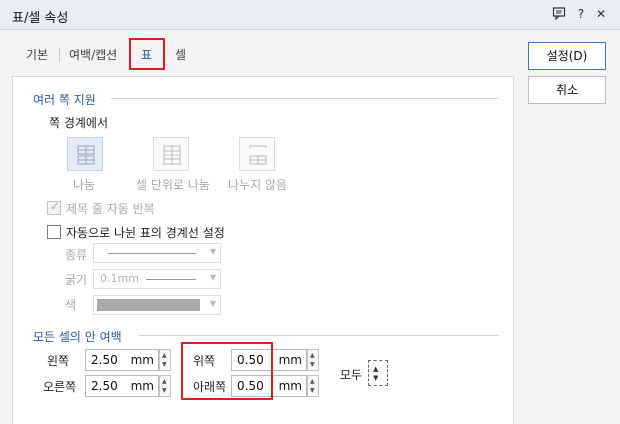 The image size is (620, 424). What do you see at coordinates (64, 100) in the screenshot?
I see `split-section-title: 여러 쪽 지원` at bounding box center [64, 100].